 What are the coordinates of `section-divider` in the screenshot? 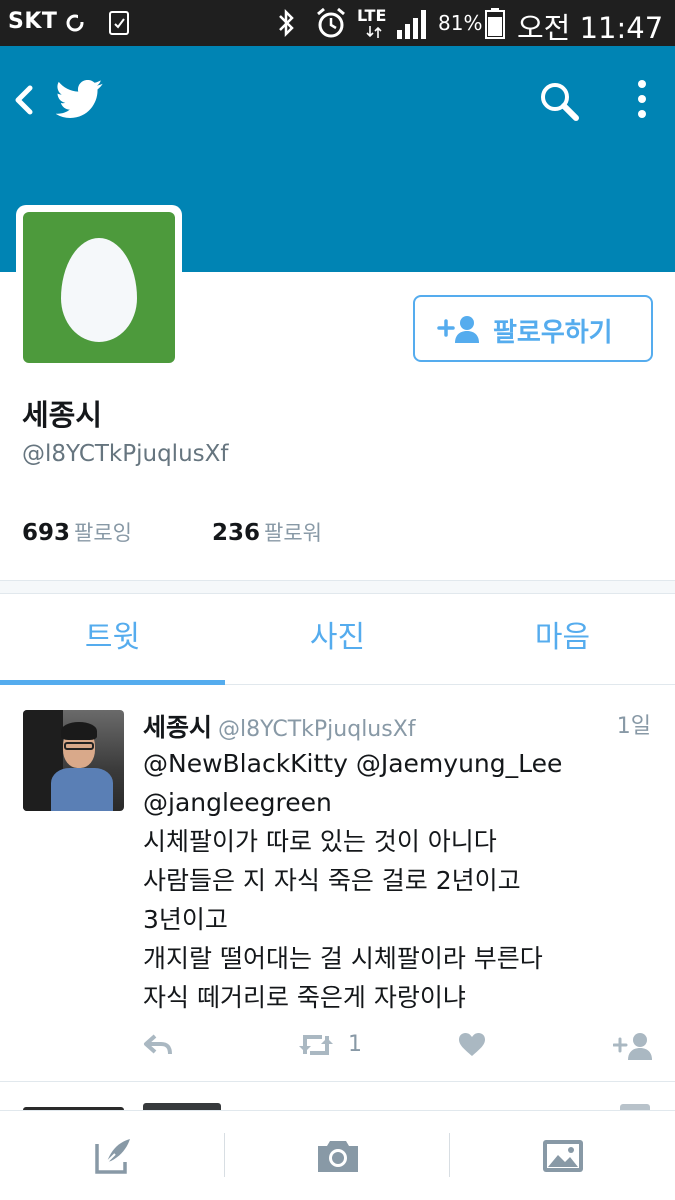 It's located at (337, 587).